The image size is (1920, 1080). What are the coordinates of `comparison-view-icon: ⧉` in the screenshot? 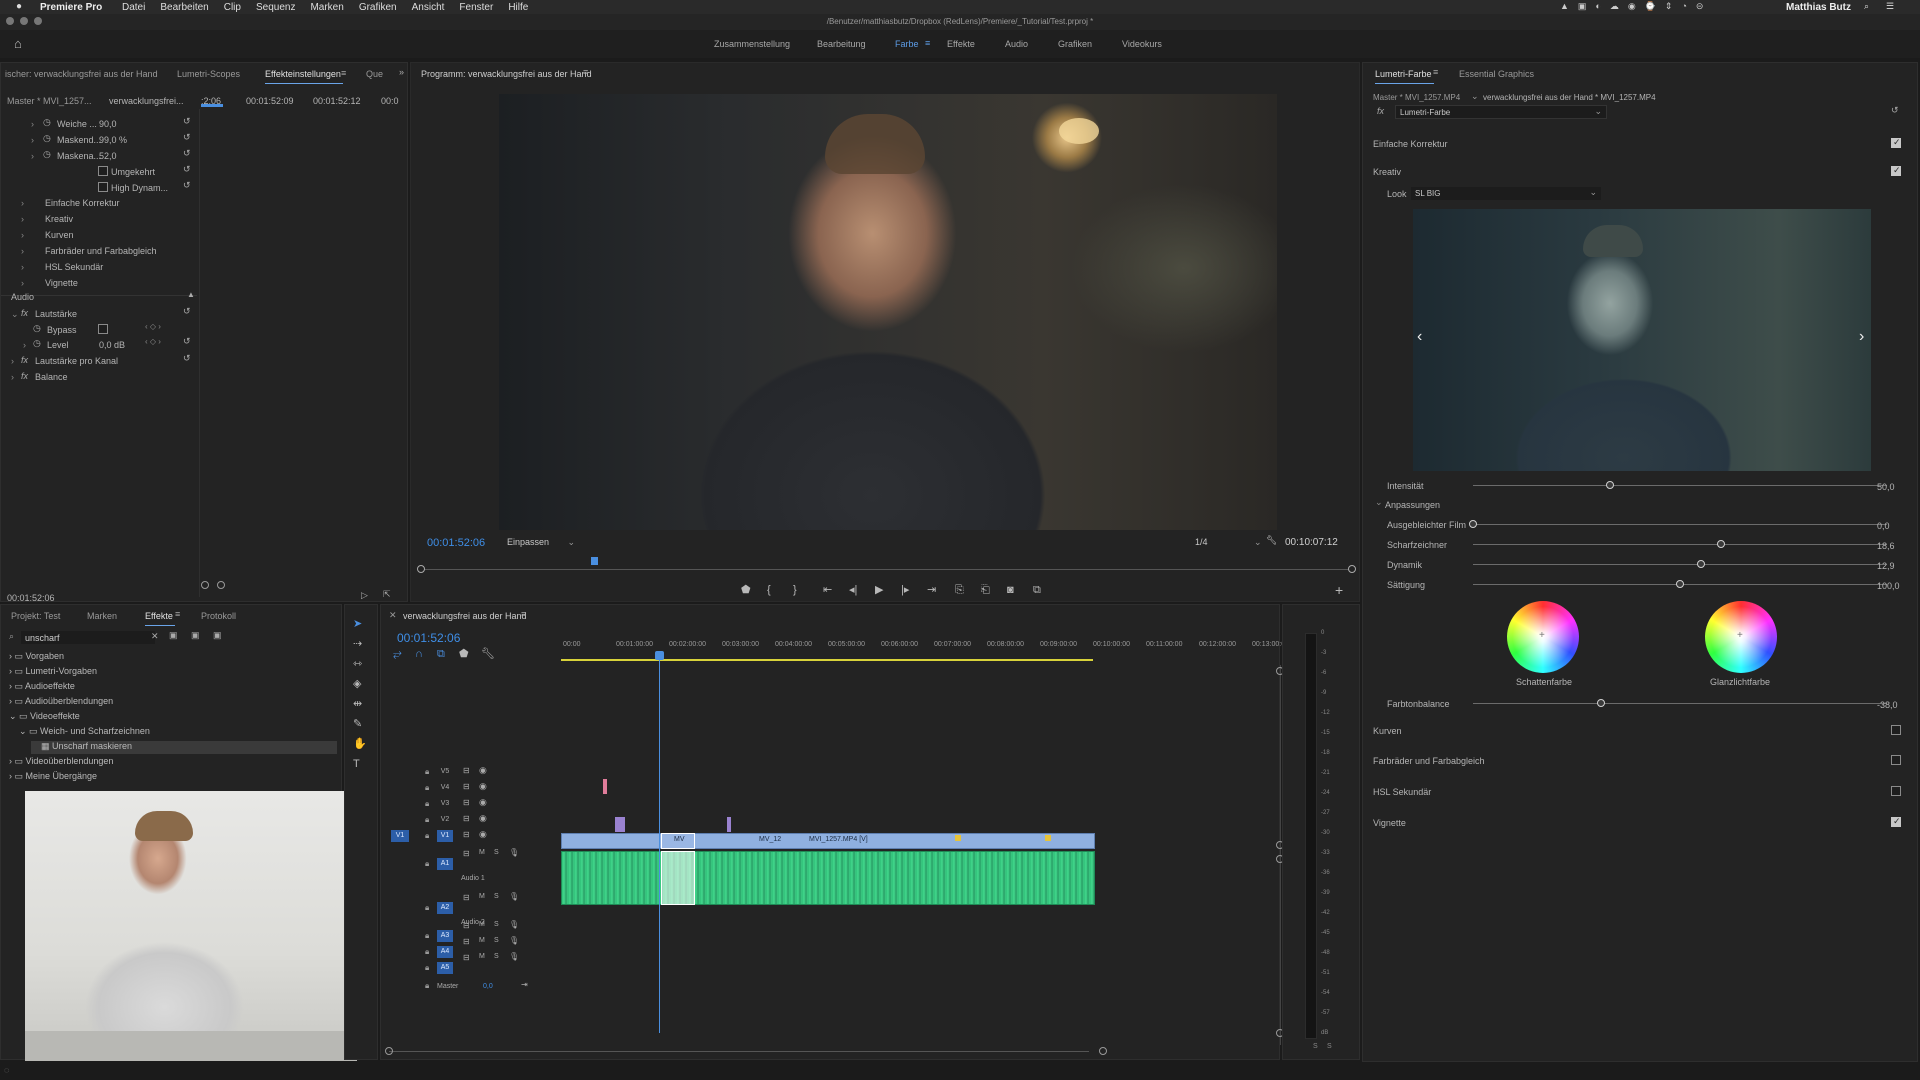 It's located at (1037, 590).